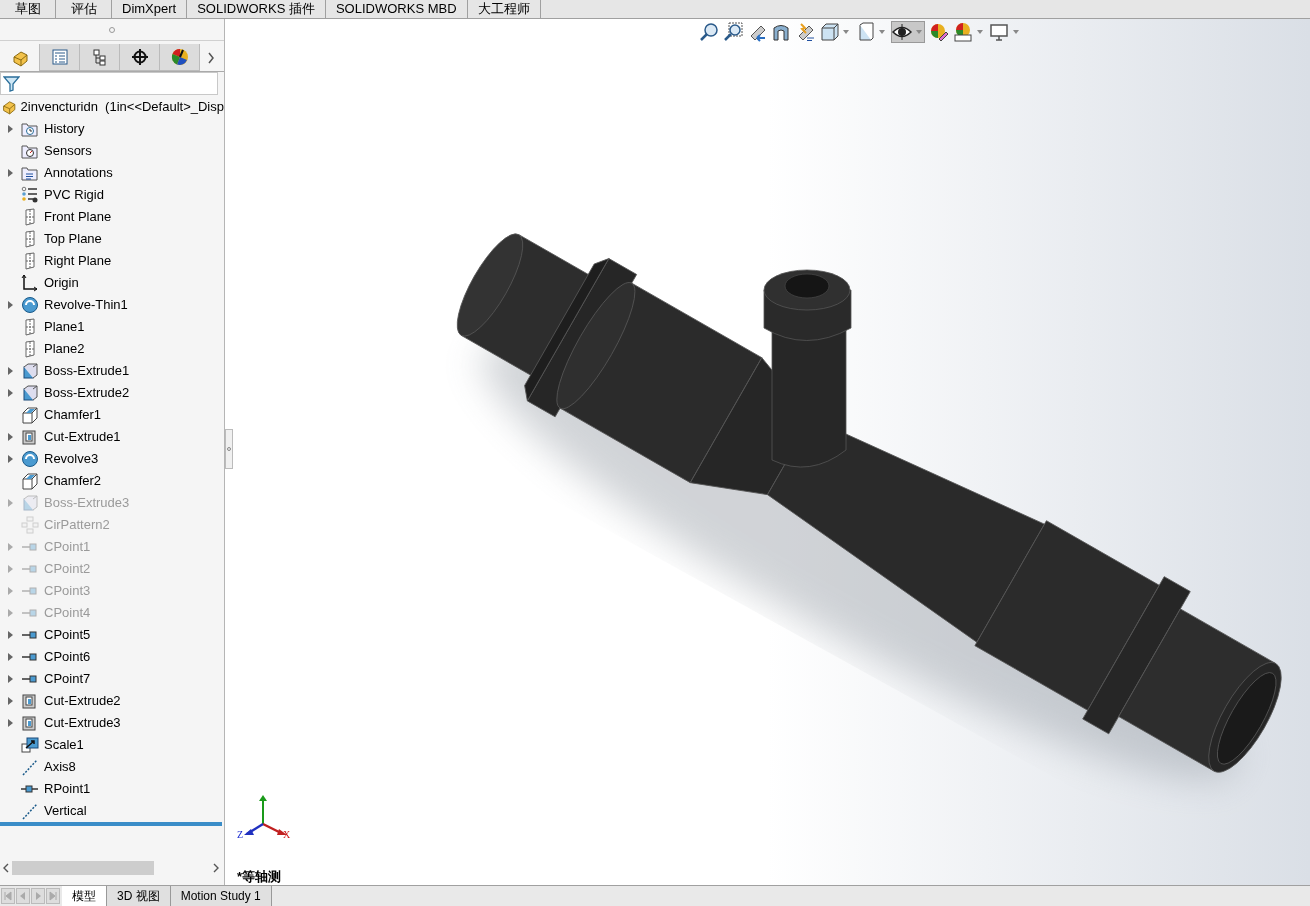  Describe the element at coordinates (83, 868) in the screenshot. I see `horizontal-scrollbar-thumb` at that location.